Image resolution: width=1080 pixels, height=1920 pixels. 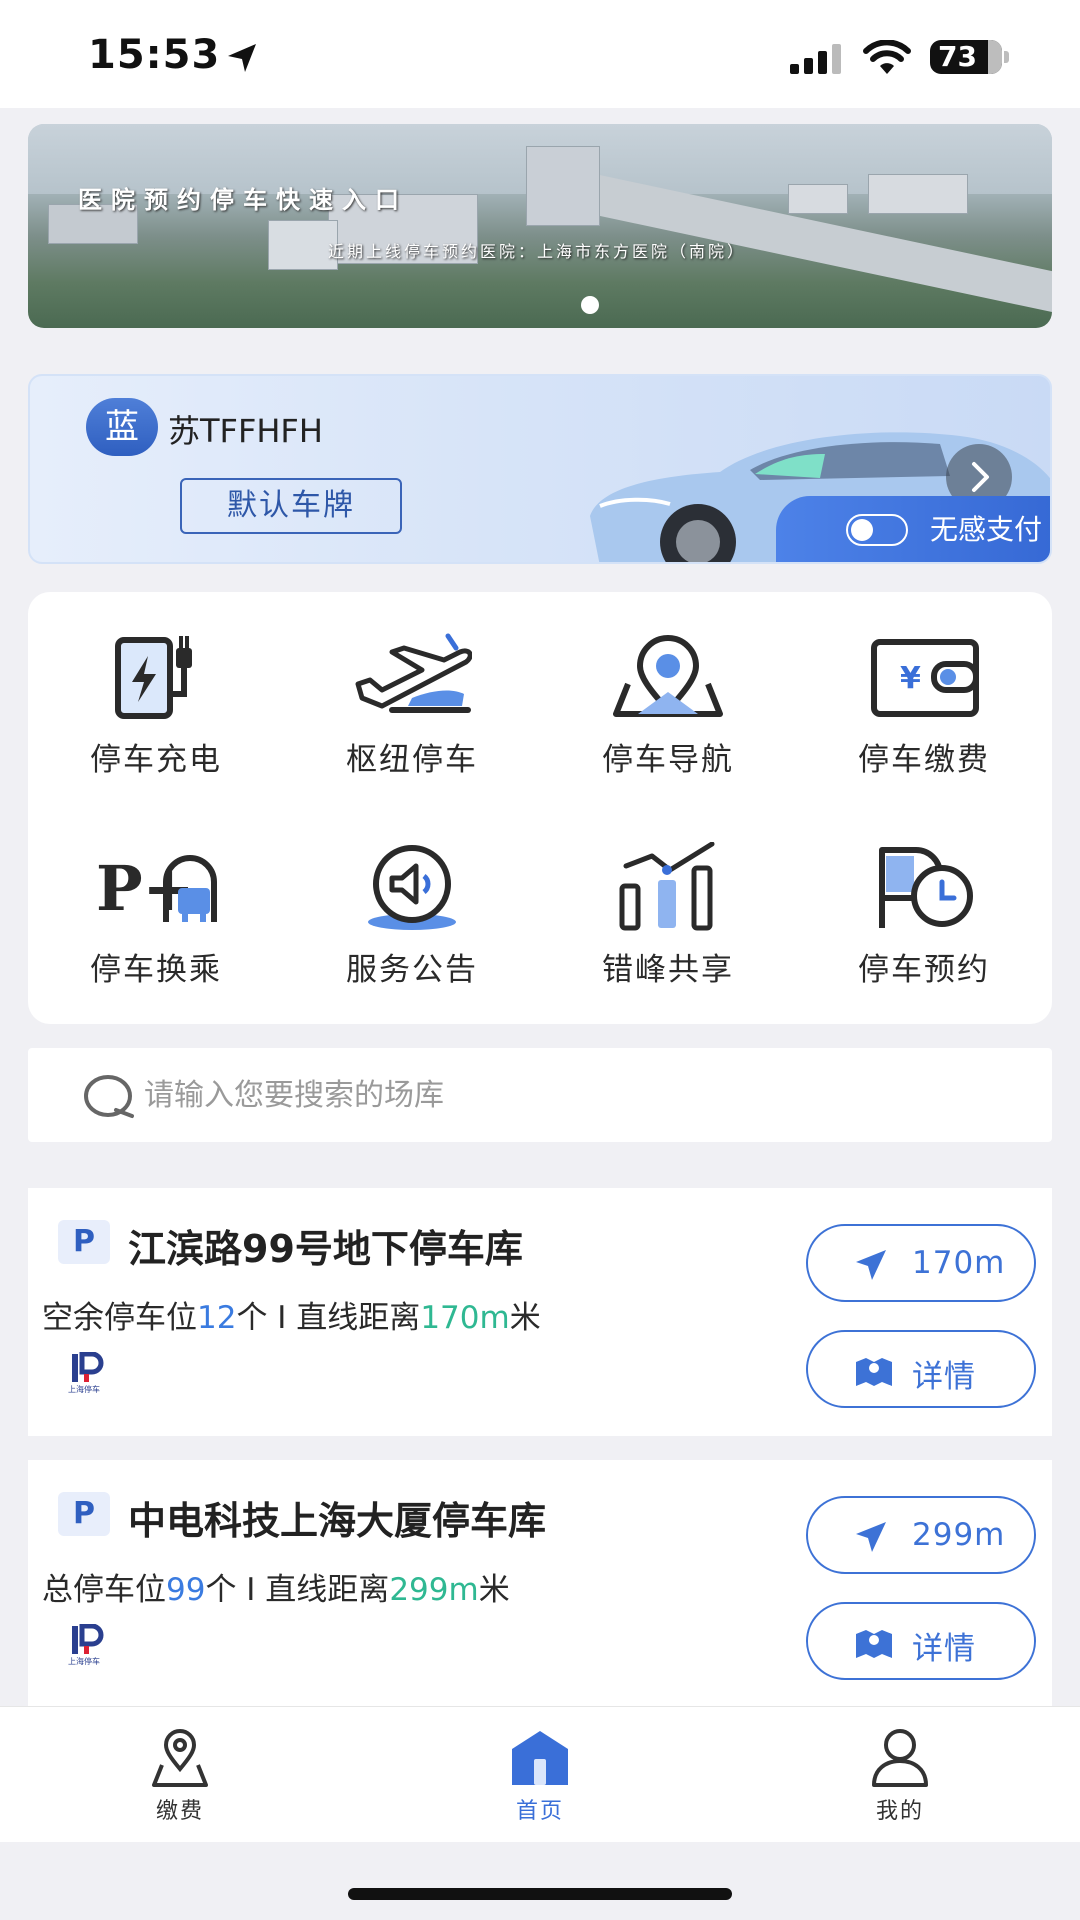 I want to click on service-label: 服务公告, so click(x=412, y=970).